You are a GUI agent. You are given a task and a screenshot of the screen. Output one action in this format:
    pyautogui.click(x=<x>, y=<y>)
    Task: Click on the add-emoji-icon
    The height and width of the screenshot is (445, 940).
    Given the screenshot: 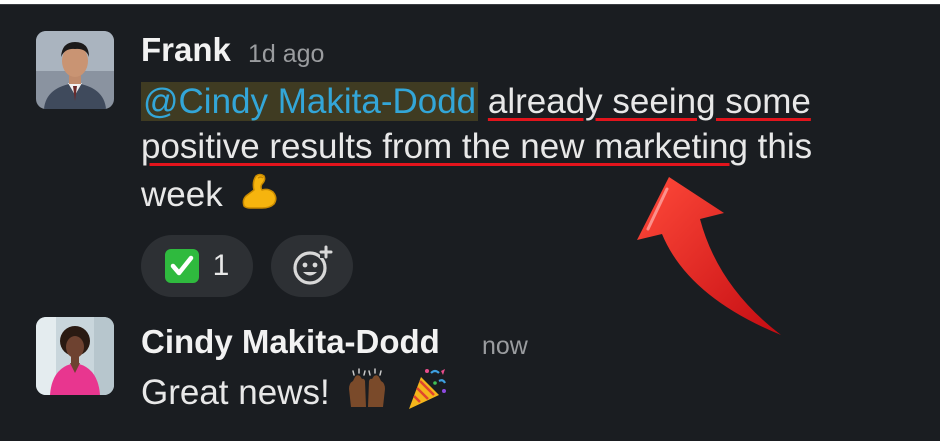 What is the action you would take?
    pyautogui.click(x=313, y=265)
    